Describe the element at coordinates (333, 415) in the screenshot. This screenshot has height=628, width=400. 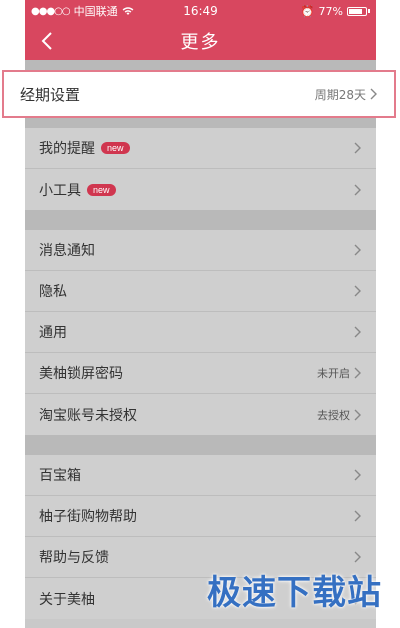
I see `row-value: 去授权` at that location.